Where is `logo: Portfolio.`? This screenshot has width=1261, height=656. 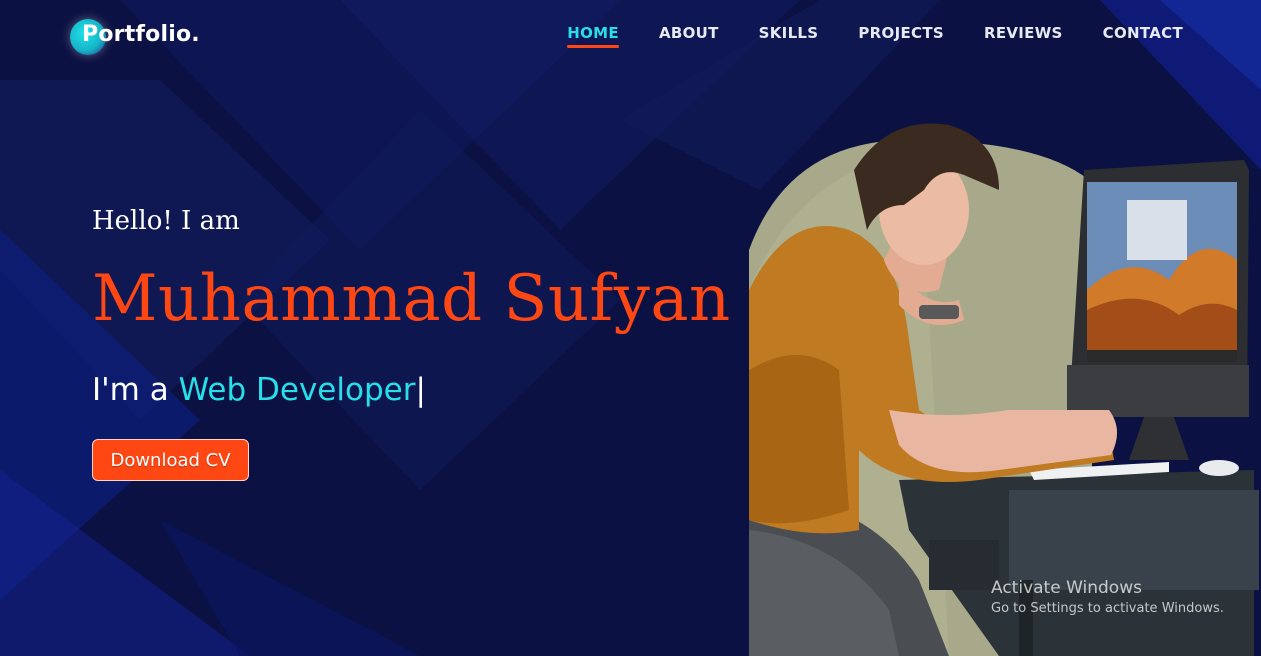 logo: Portfolio. is located at coordinates (135, 37).